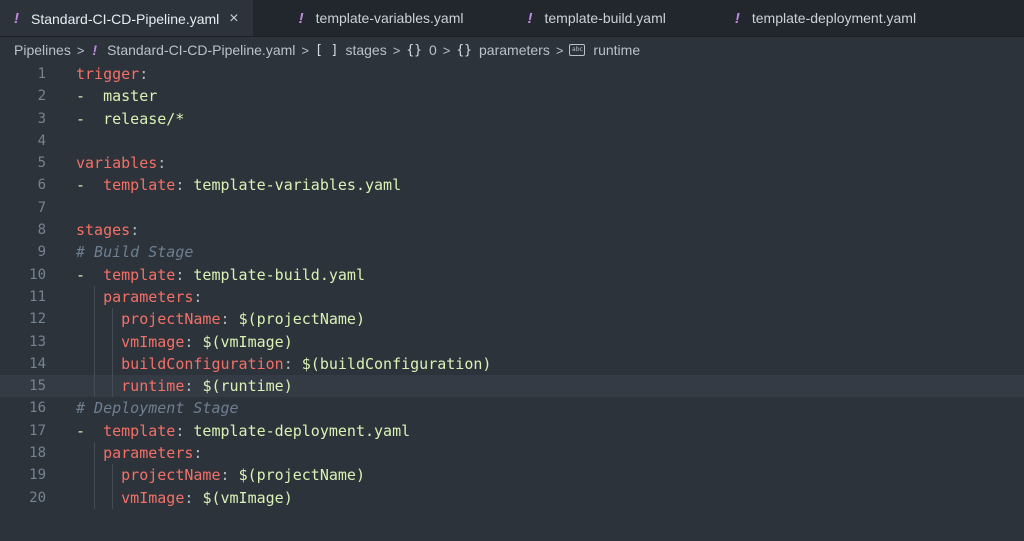 The width and height of the screenshot is (1024, 541). Describe the element at coordinates (37, 341) in the screenshot. I see `line-number: 13` at that location.